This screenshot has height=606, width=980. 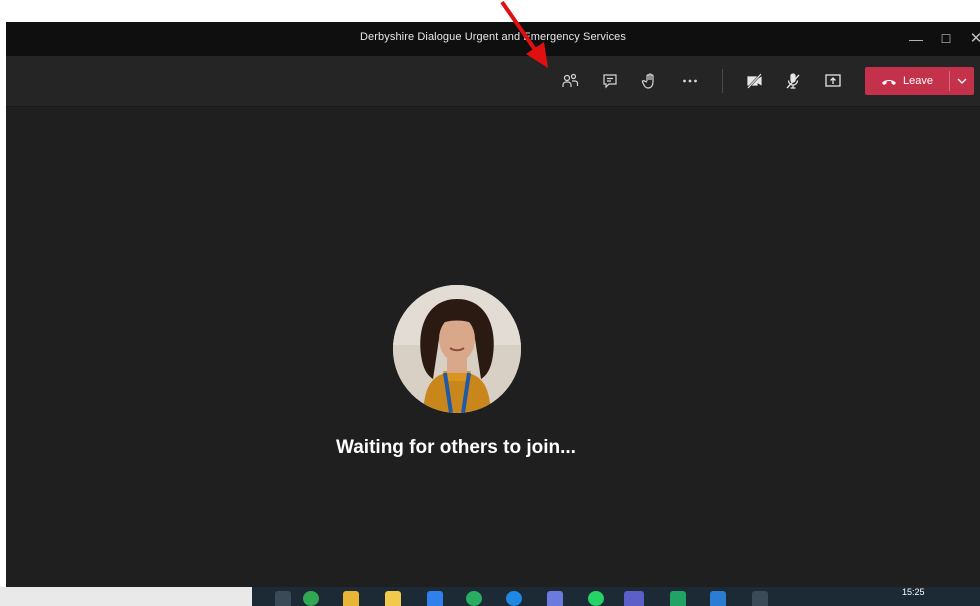 I want to click on mic-off-icon, so click(x=793, y=81).